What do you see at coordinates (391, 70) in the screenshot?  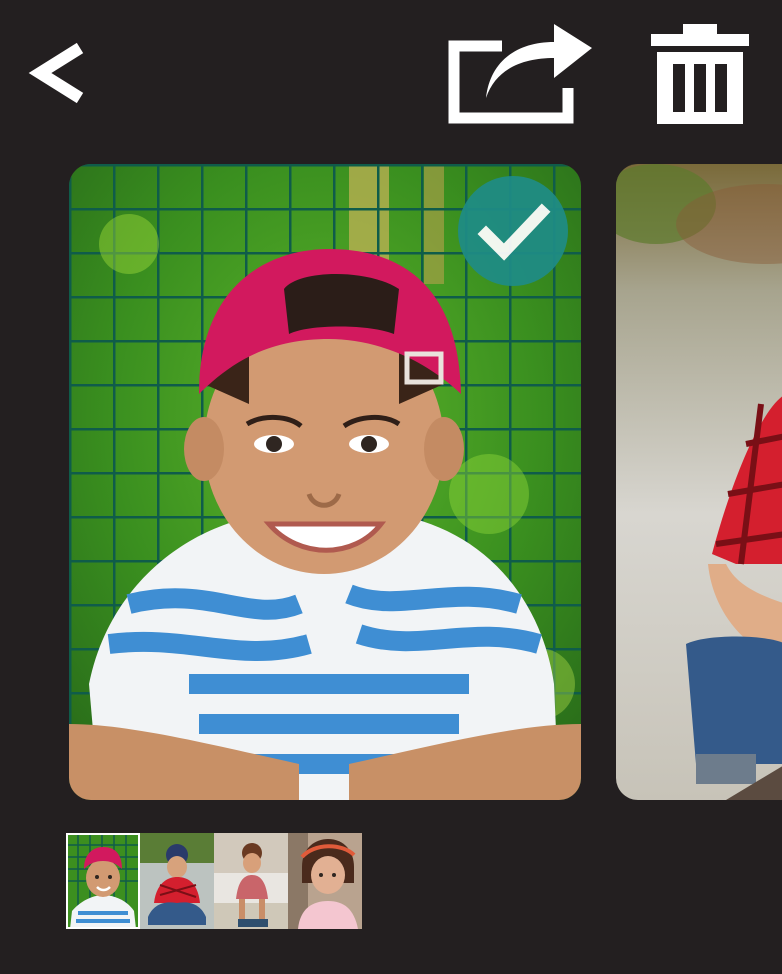 I see `toolbar: Back Share Delete` at bounding box center [391, 70].